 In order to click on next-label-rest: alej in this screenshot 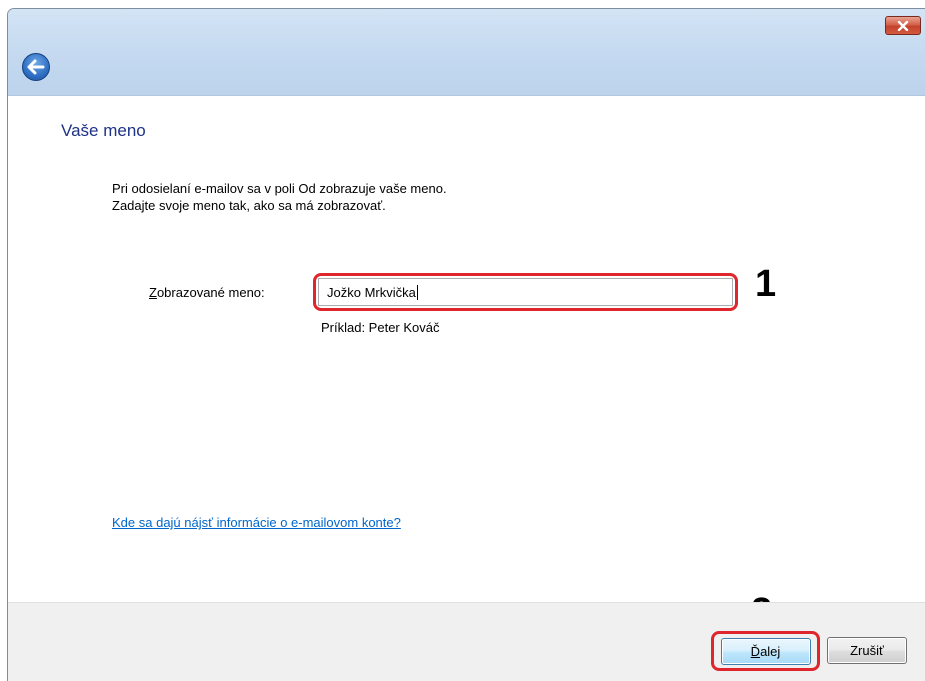, I will do `click(770, 651)`.